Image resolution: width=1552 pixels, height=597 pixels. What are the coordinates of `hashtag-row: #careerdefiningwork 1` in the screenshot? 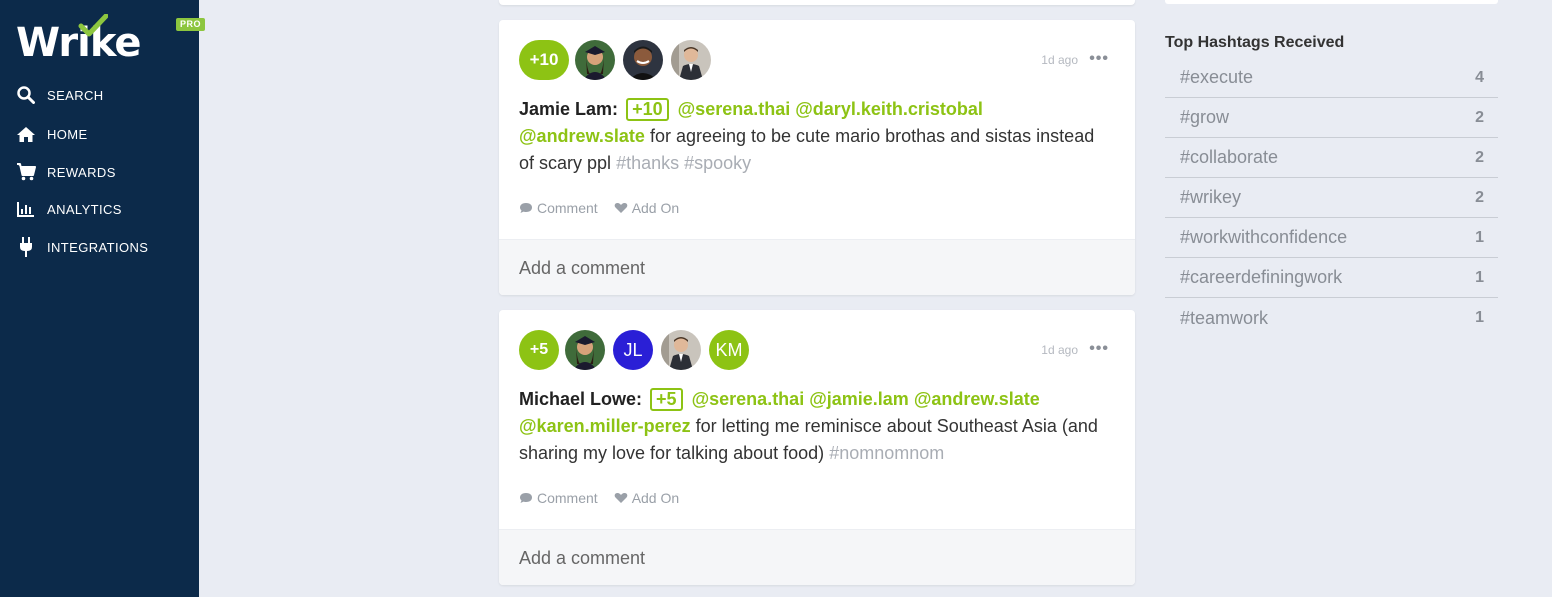 It's located at (1331, 278).